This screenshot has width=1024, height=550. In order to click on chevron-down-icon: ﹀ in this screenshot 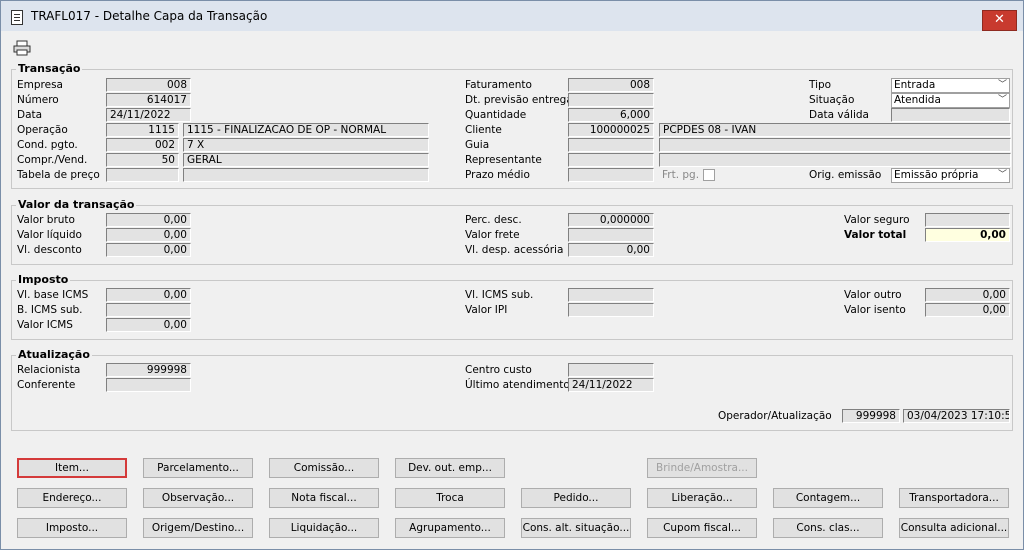, I will do `click(1002, 100)`.